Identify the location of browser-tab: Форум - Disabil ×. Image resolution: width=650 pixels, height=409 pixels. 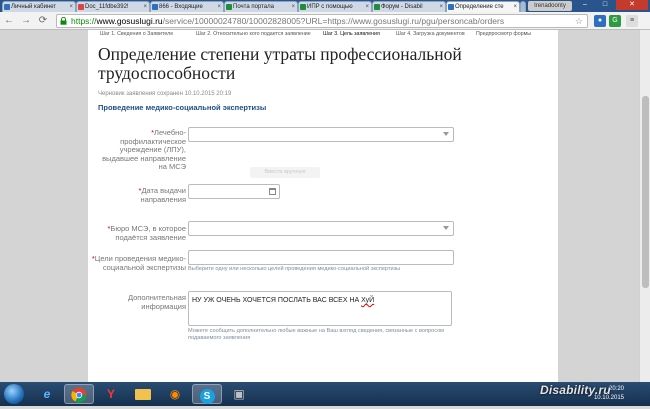
(409, 6).